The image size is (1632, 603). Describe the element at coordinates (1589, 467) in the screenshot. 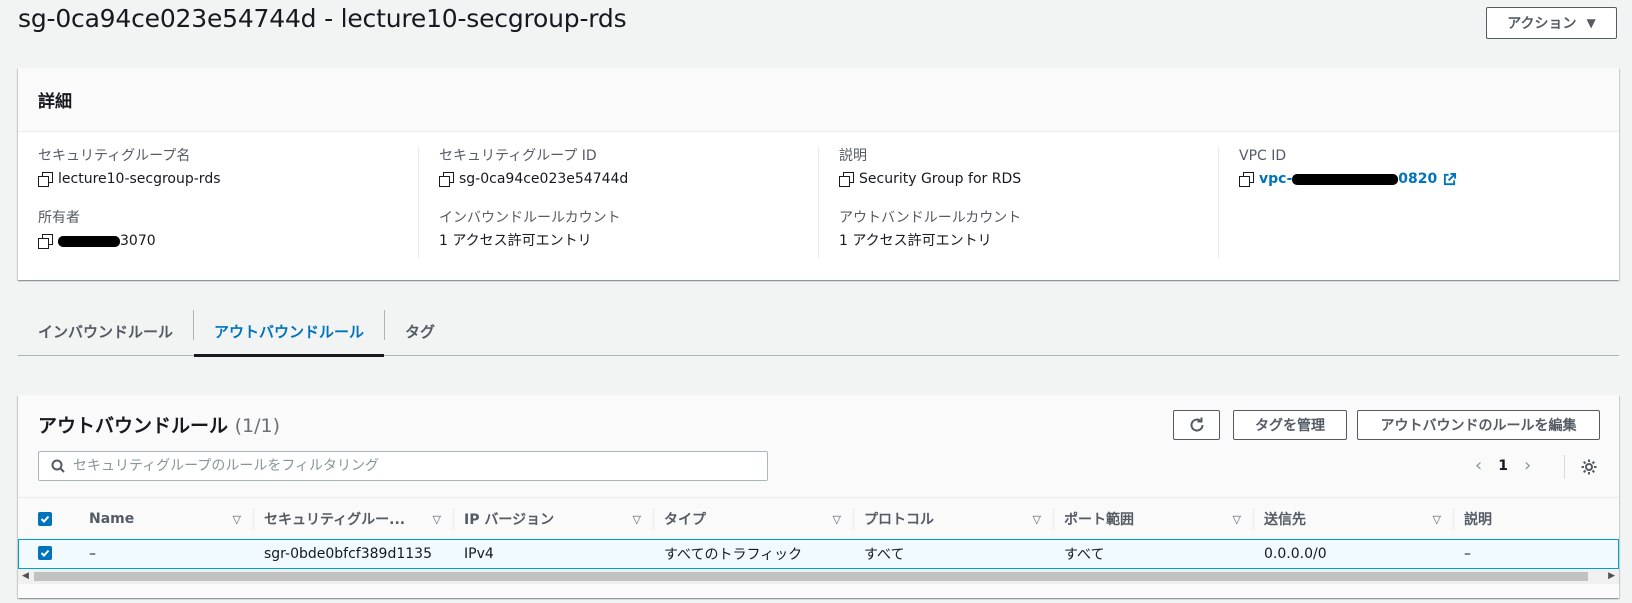

I see `gear-icon` at that location.